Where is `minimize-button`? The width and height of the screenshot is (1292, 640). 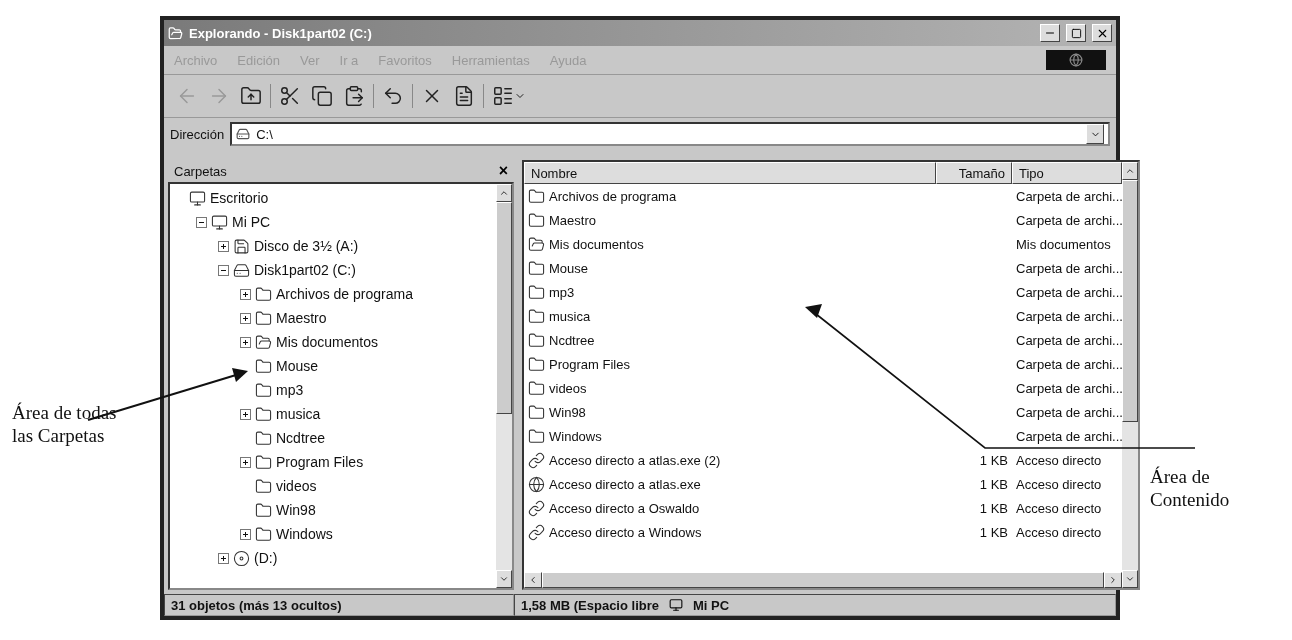
minimize-button is located at coordinates (1050, 33).